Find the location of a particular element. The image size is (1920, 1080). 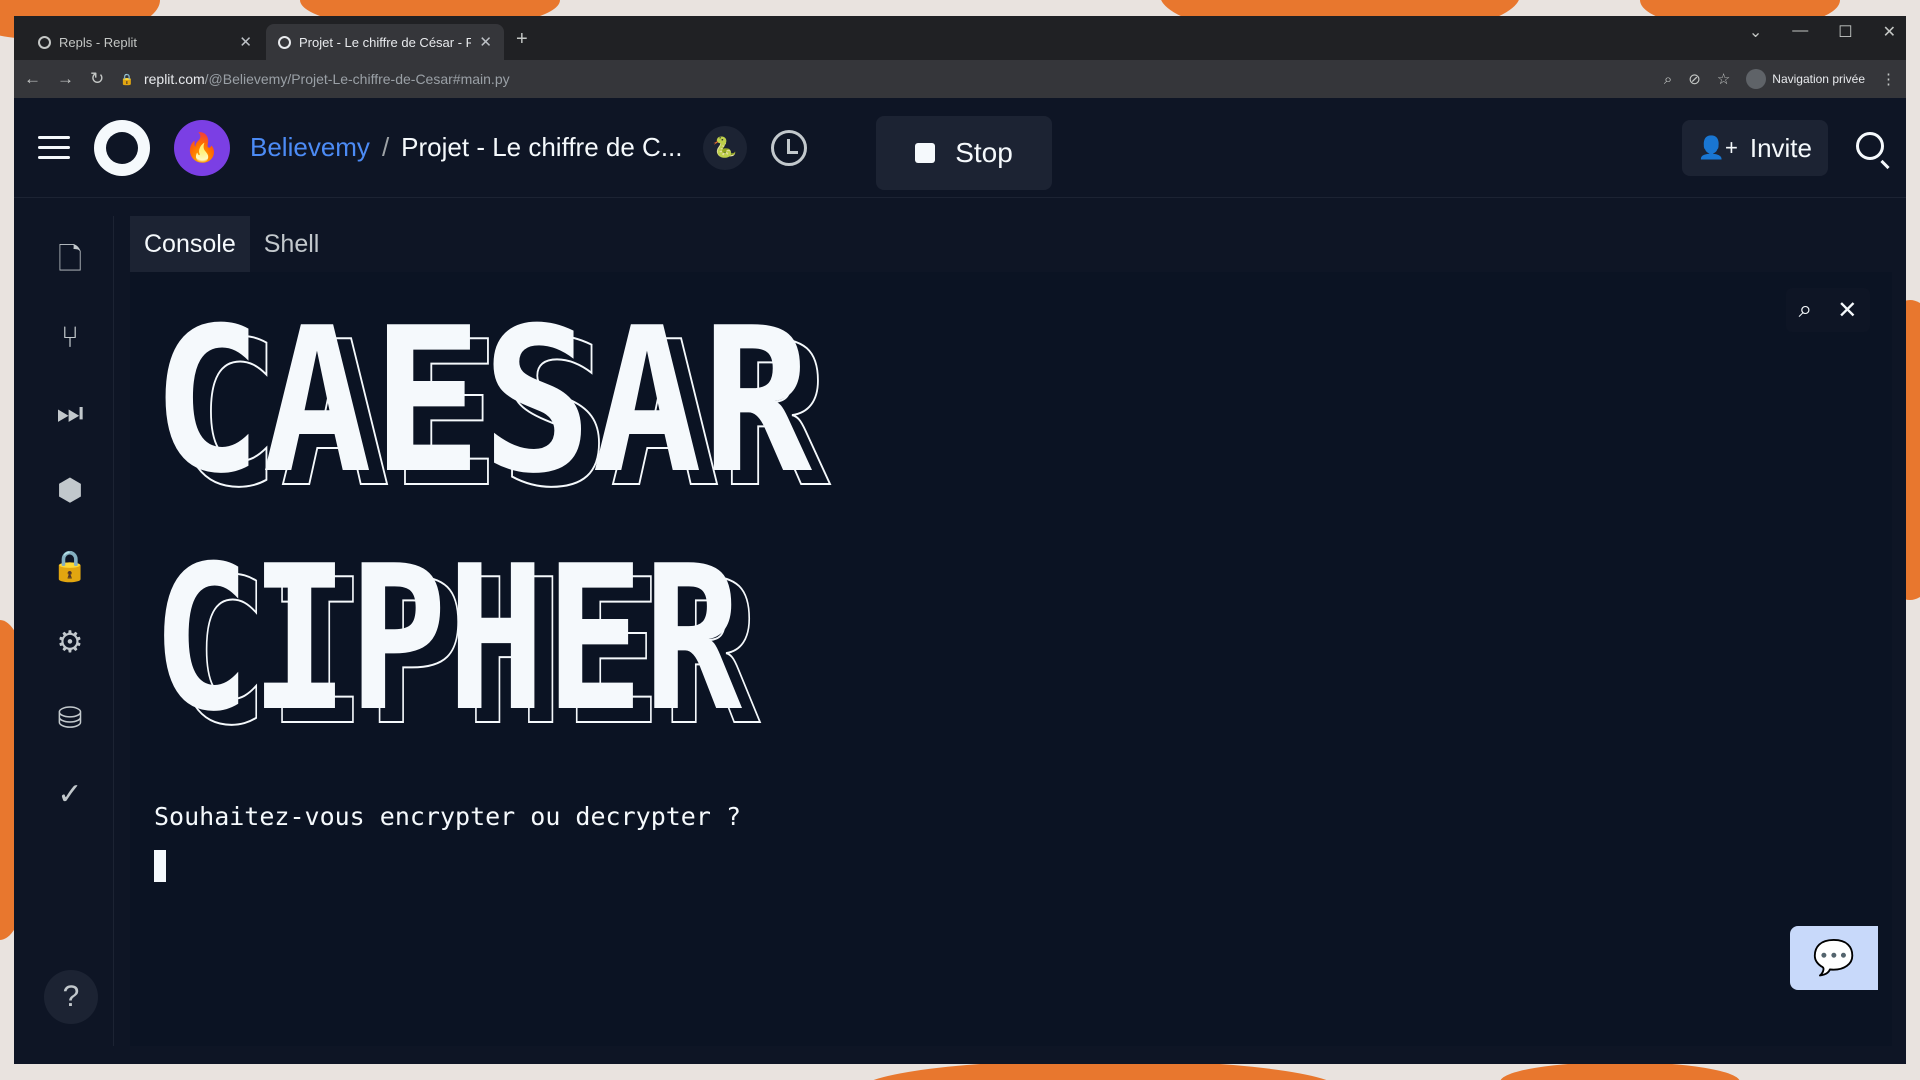

ascii-art-line-1: CAESAR CAESAR is located at coordinates (492, 406).